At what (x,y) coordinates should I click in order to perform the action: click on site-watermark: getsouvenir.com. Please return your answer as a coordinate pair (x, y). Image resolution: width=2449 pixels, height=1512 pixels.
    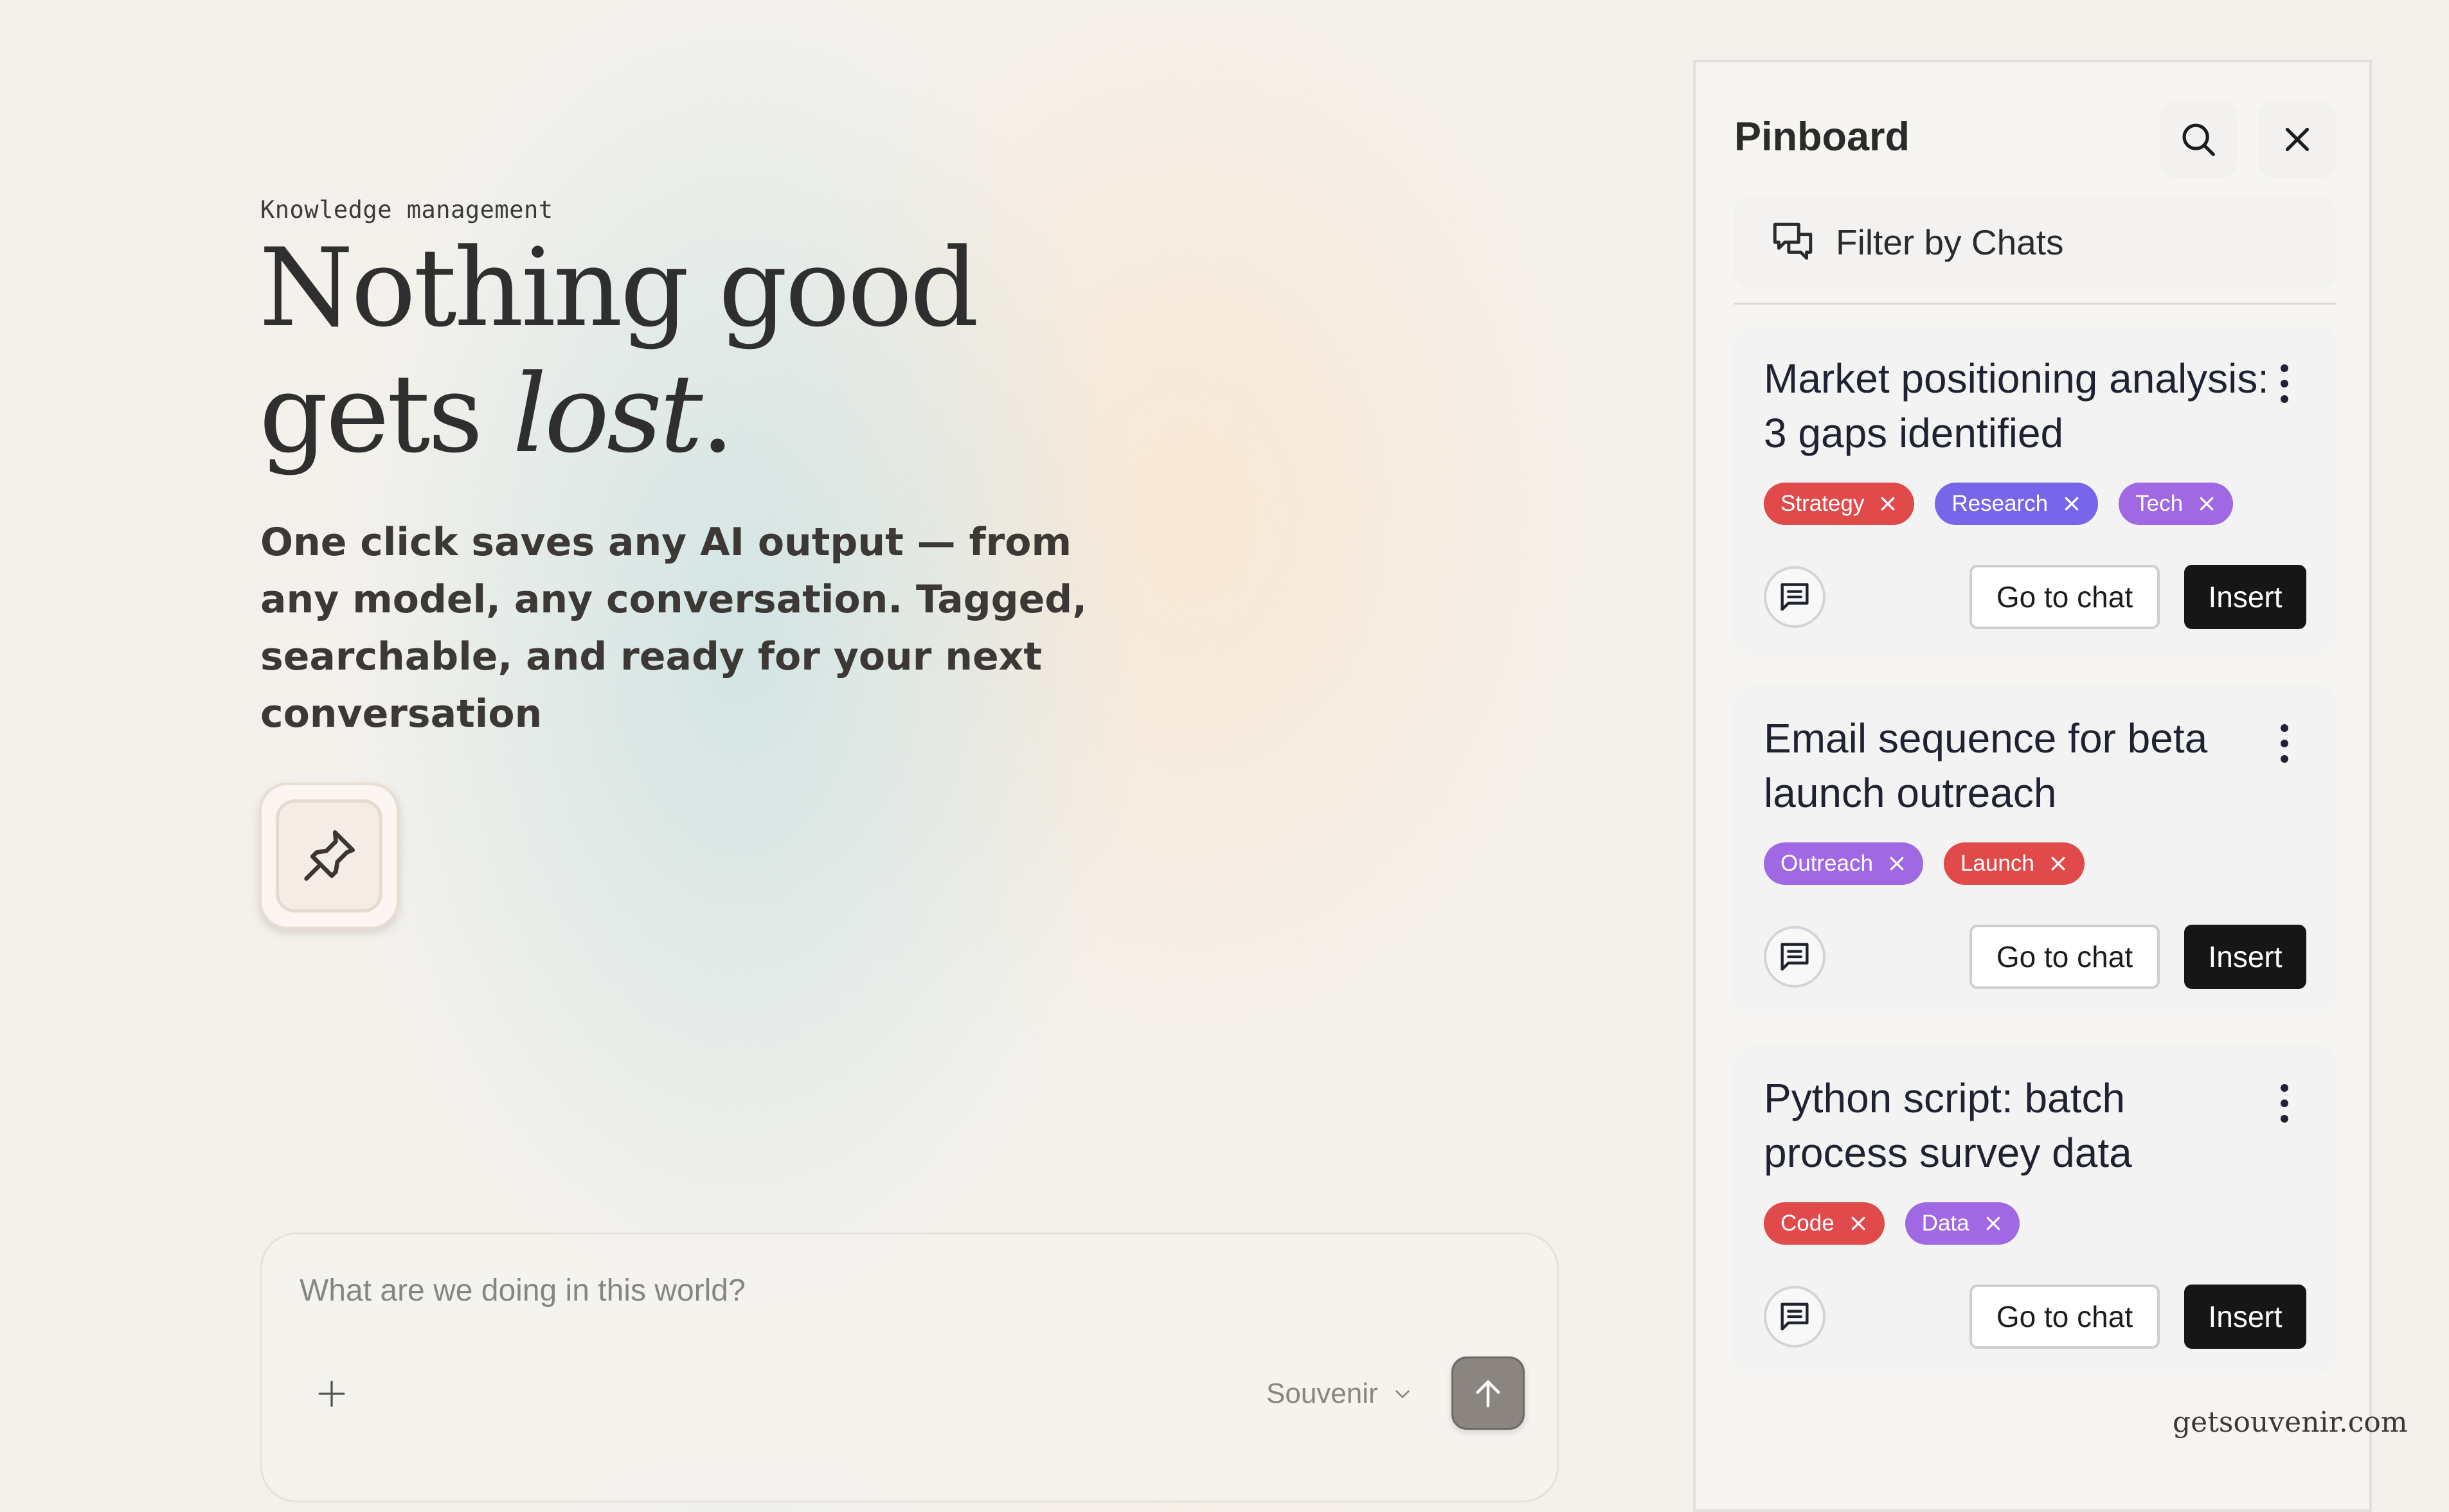
    Looking at the image, I should click on (2290, 1422).